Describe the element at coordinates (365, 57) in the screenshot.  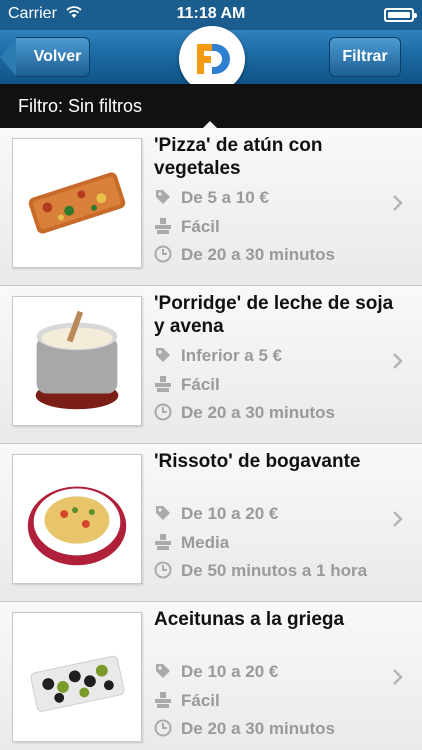
I see `filter-button: Filtrar` at that location.